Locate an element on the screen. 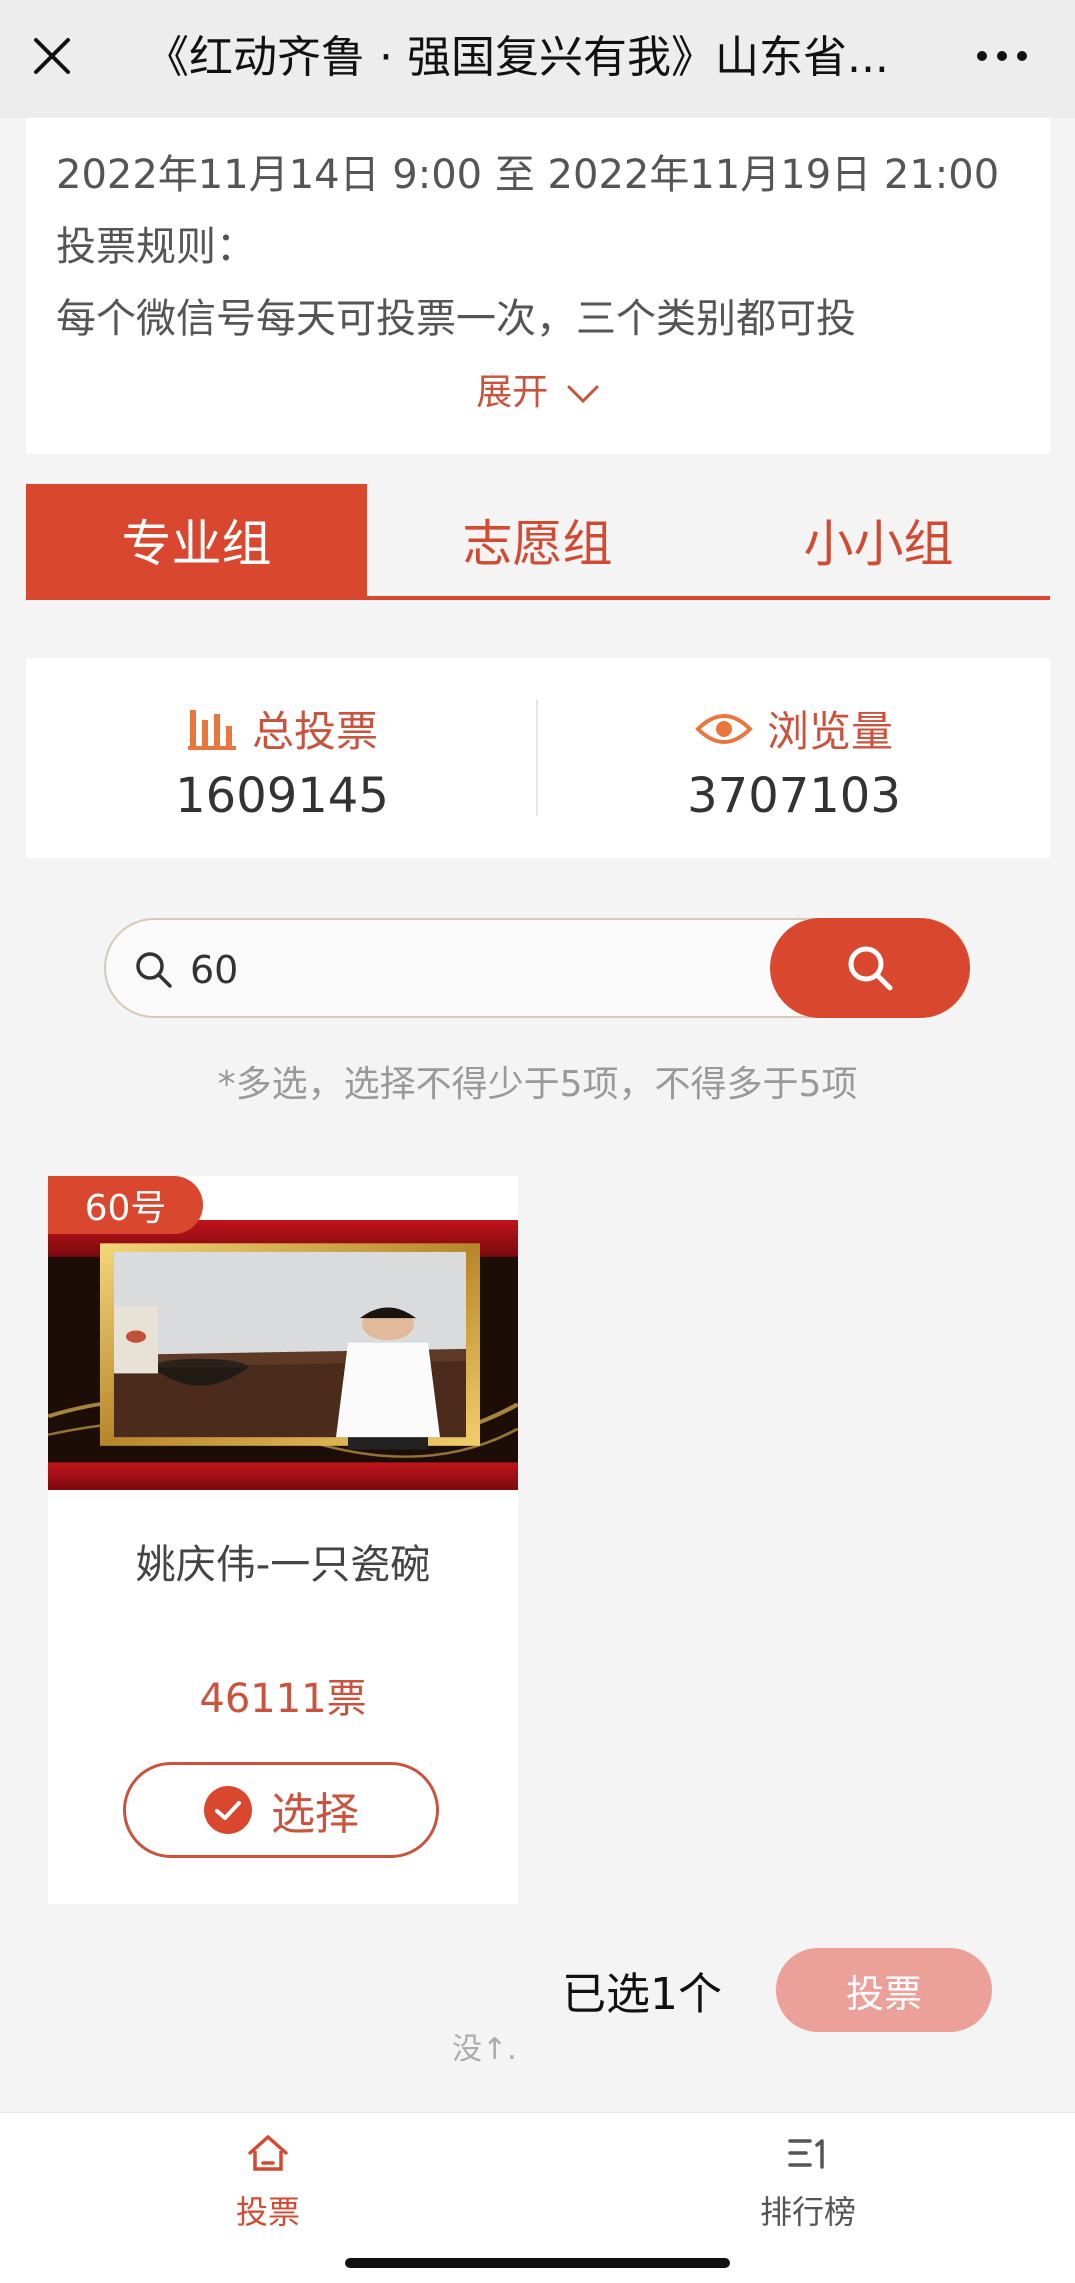  total-votes-label: 总投票 is located at coordinates (314, 731).